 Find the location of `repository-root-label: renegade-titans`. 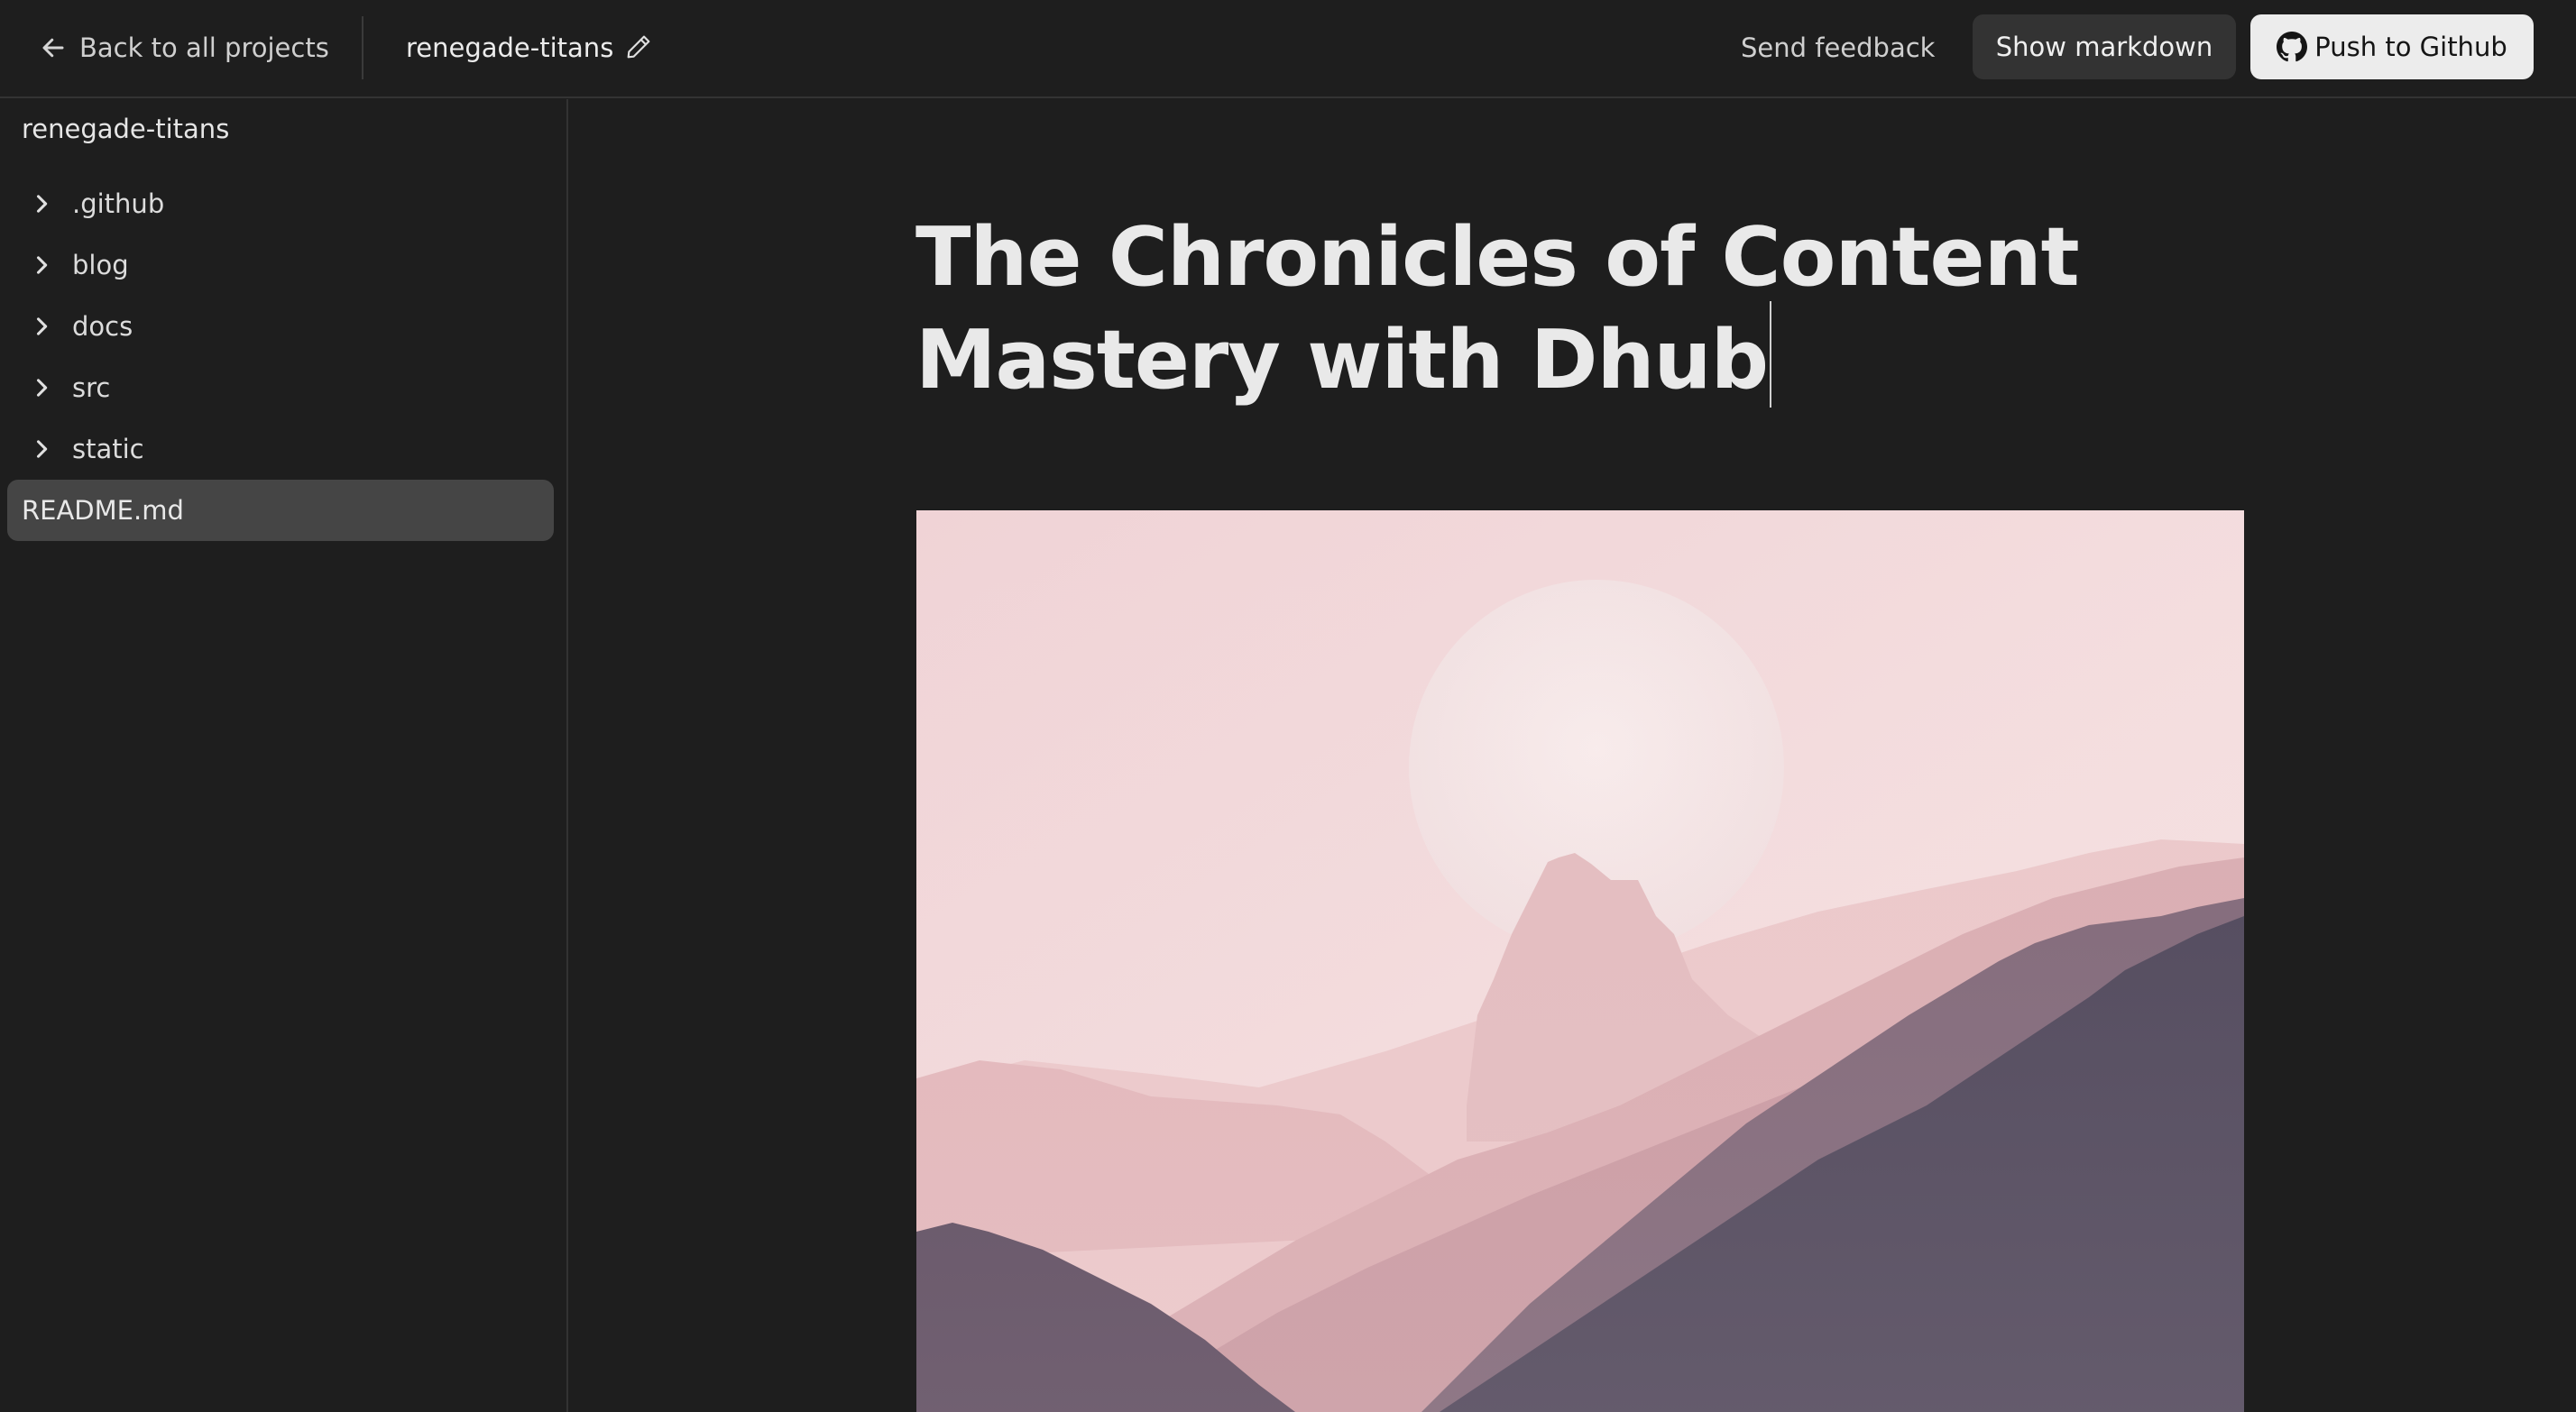

repository-root-label: renegade-titans is located at coordinates (126, 129).